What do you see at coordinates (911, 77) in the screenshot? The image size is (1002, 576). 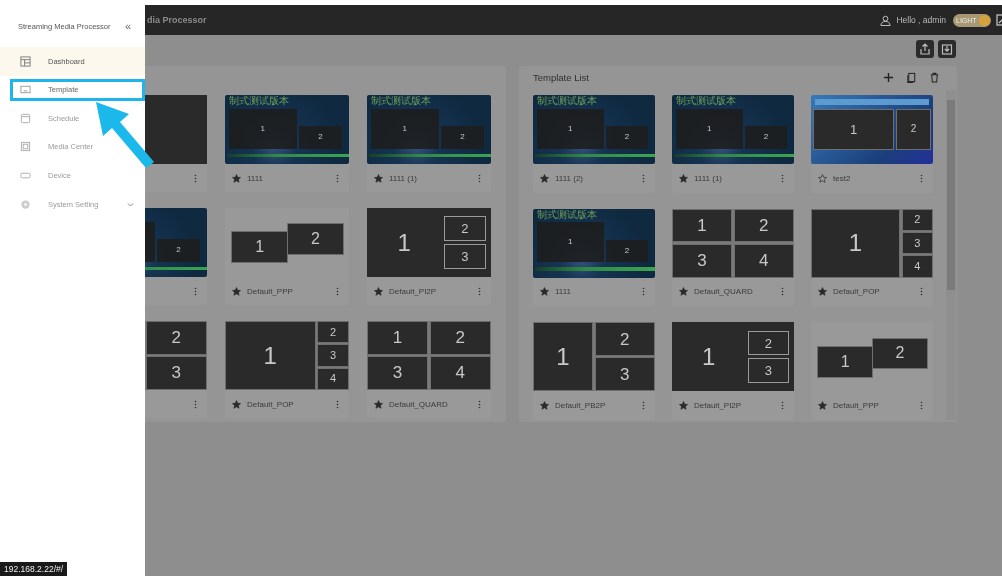 I see `copy-icon` at bounding box center [911, 77].